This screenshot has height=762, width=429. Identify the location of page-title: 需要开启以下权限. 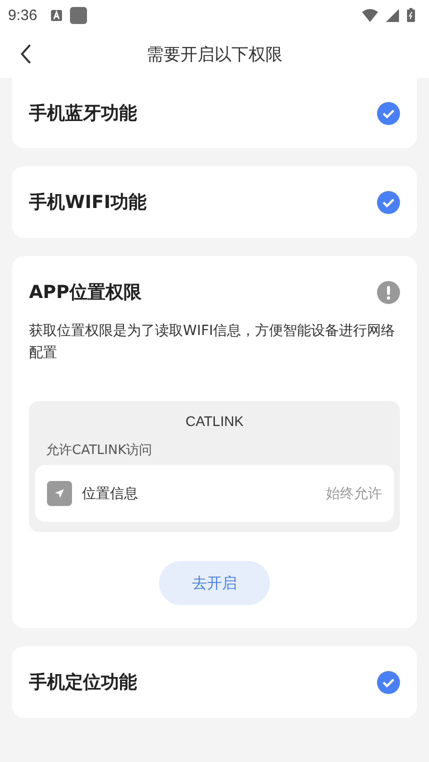
(214, 55).